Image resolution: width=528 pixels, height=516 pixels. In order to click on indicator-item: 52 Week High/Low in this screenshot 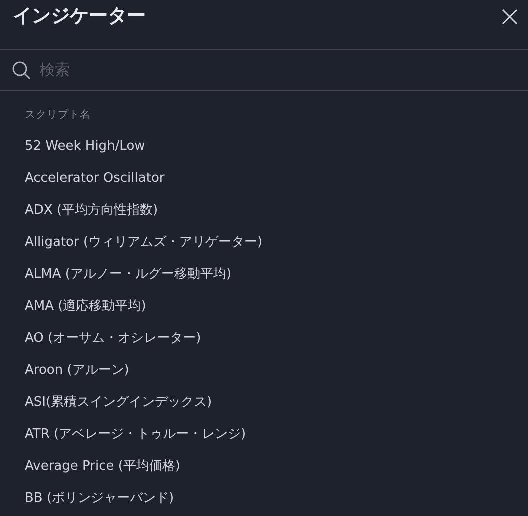, I will do `click(85, 146)`.